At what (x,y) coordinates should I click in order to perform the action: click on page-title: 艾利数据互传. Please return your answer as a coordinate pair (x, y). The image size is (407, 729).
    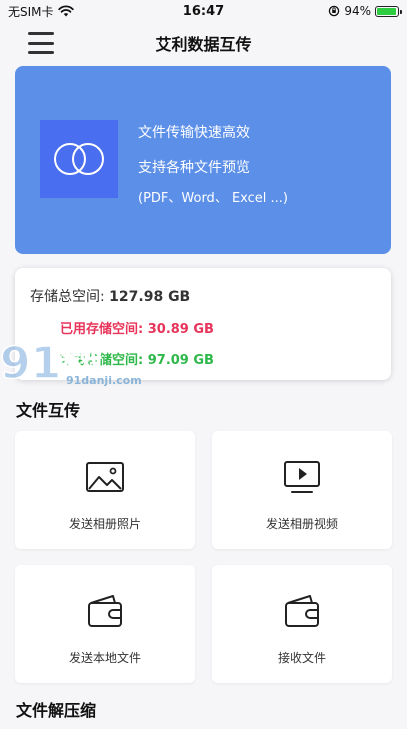
    Looking at the image, I should click on (203, 44).